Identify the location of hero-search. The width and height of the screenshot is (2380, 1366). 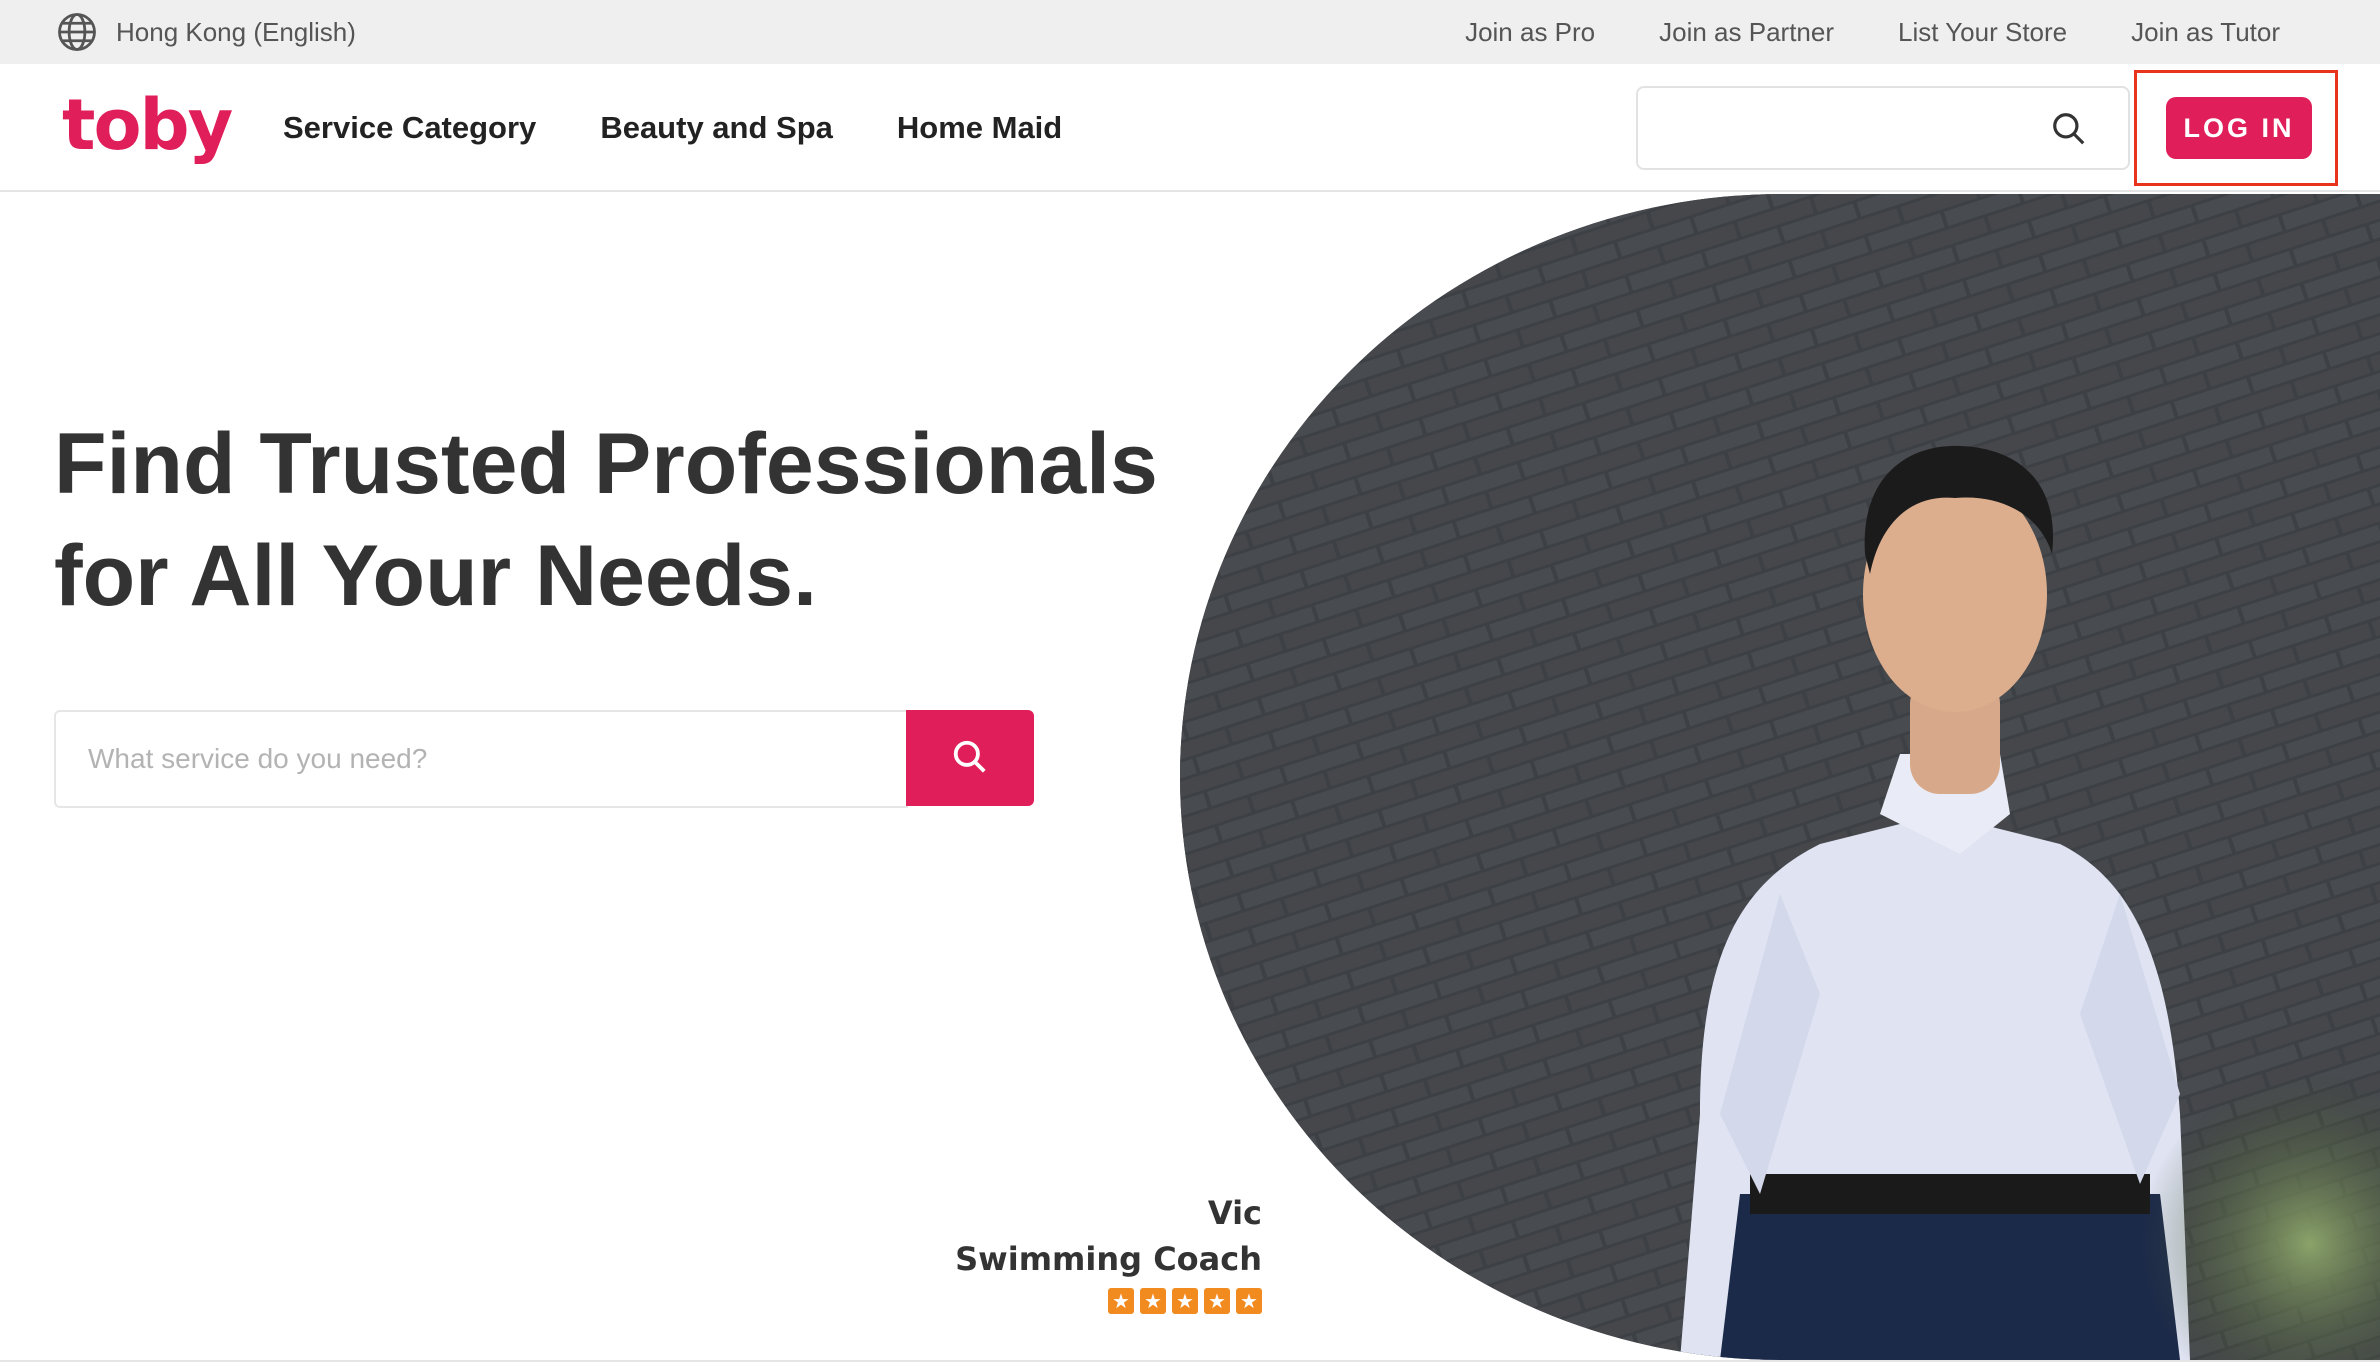
(544, 759).